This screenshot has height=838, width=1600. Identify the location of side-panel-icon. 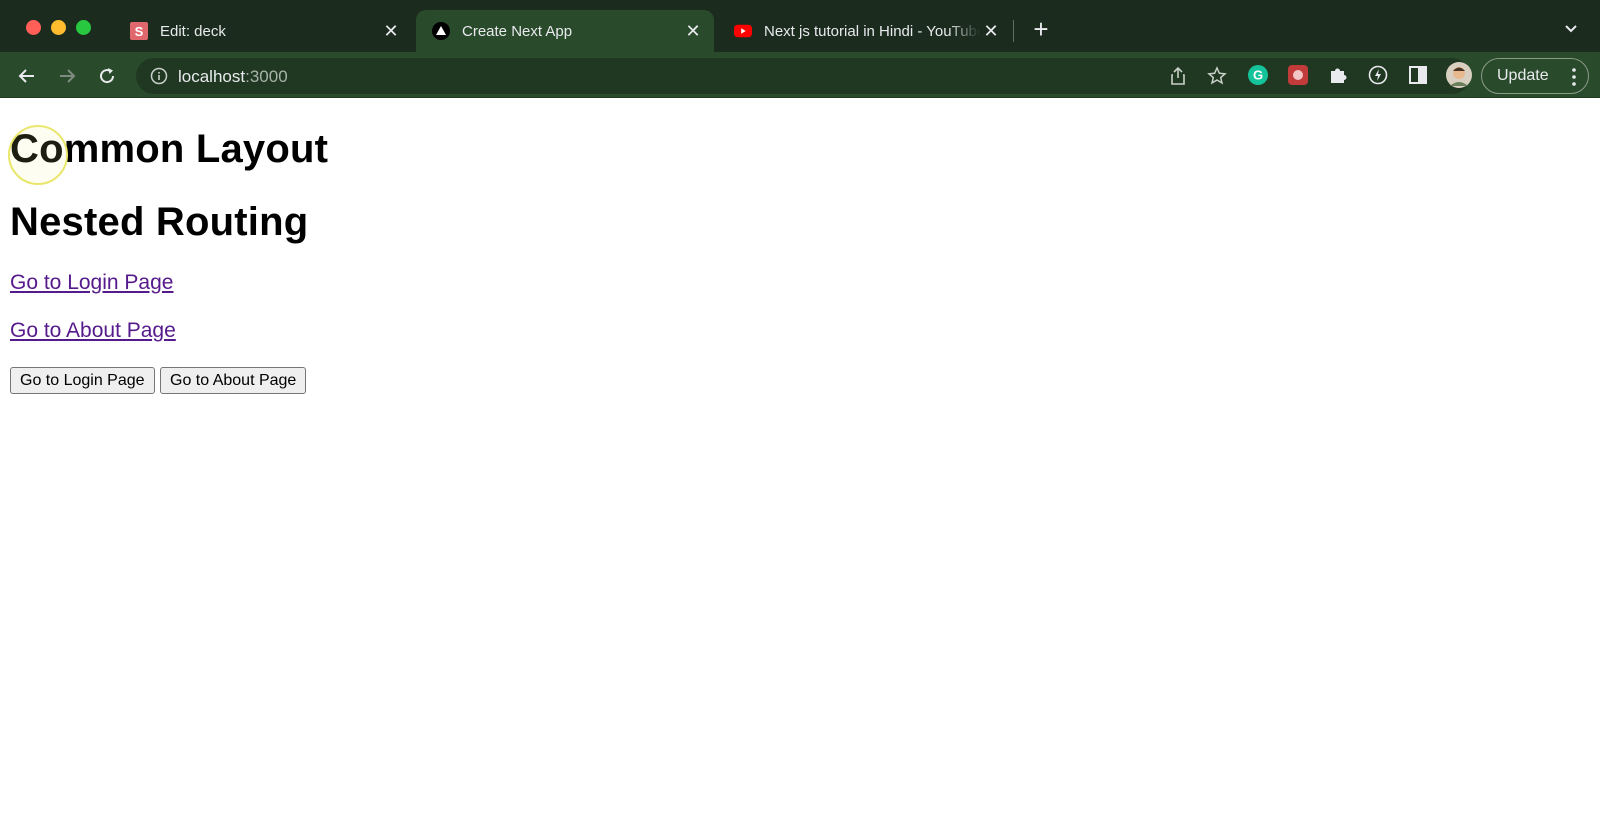
(1418, 75).